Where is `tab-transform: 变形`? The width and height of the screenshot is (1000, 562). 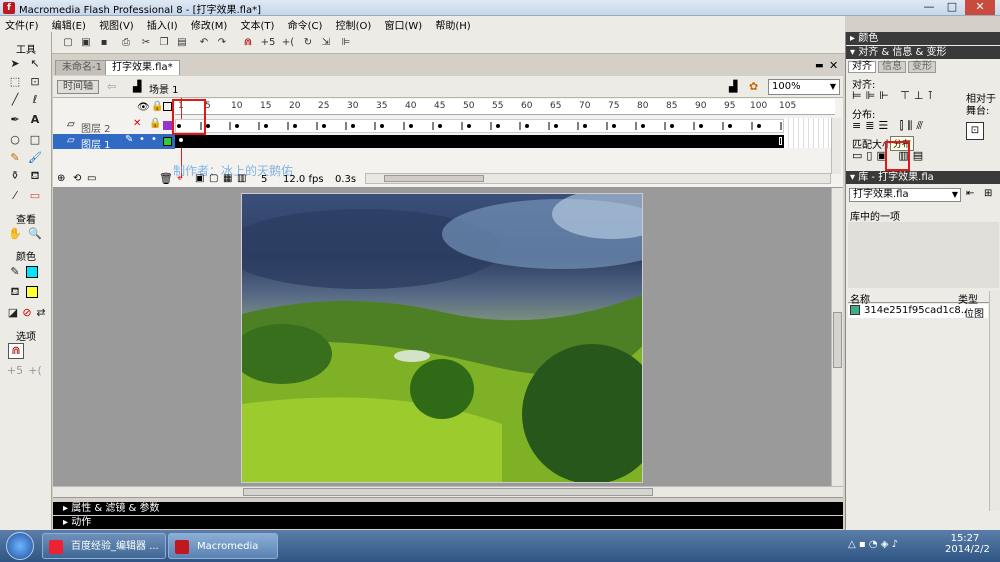
tab-transform: 变形 is located at coordinates (922, 67).